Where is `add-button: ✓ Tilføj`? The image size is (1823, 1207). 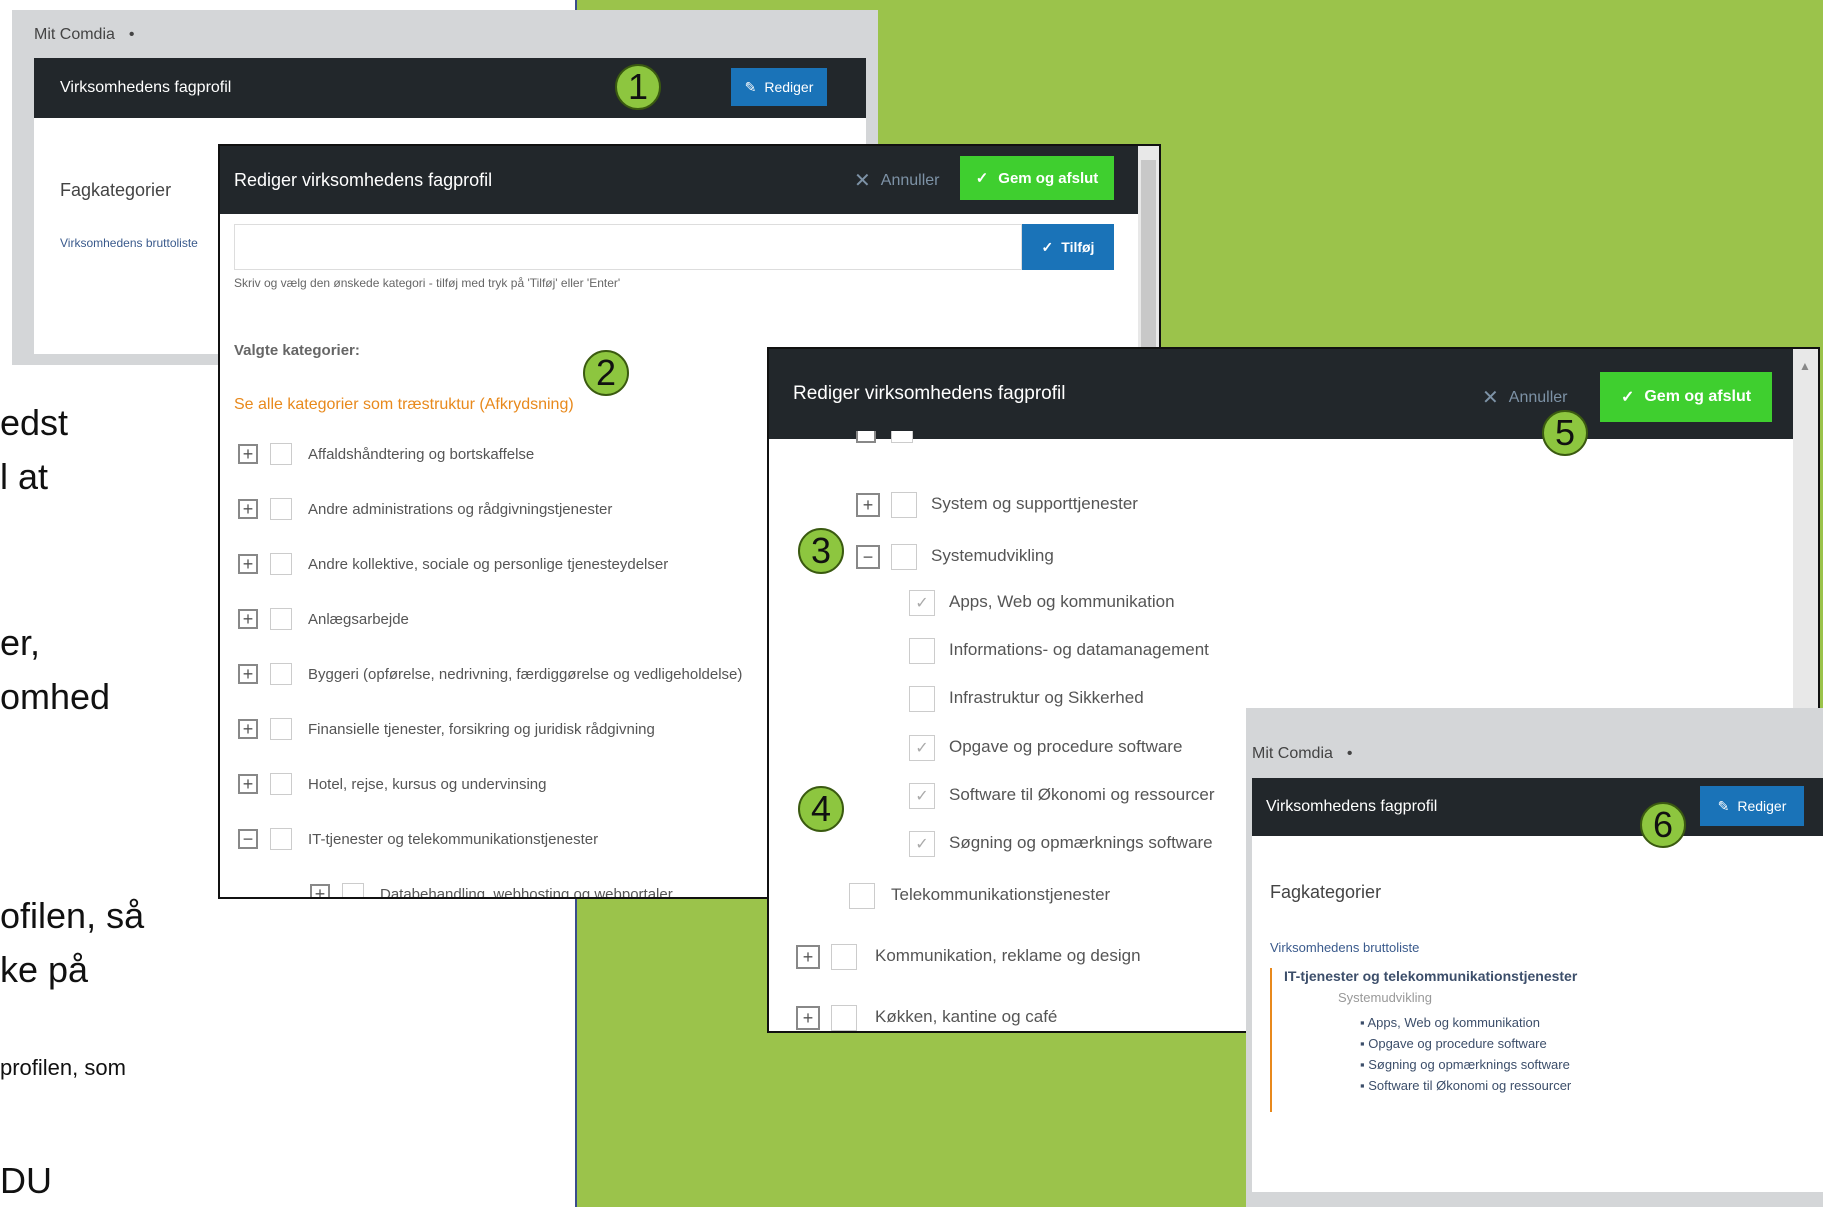
add-button: ✓ Tilføj is located at coordinates (1068, 247).